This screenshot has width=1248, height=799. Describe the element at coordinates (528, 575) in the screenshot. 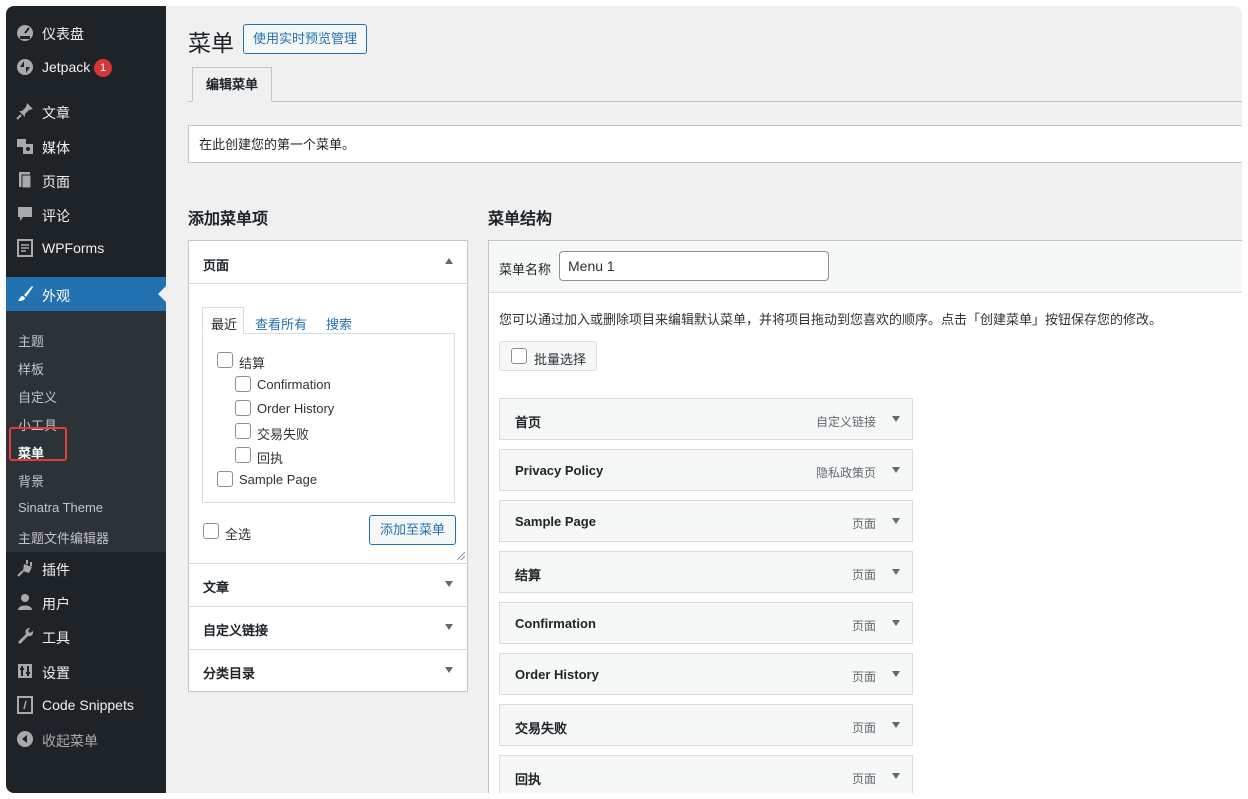

I see `menu-item-name: 结算` at that location.